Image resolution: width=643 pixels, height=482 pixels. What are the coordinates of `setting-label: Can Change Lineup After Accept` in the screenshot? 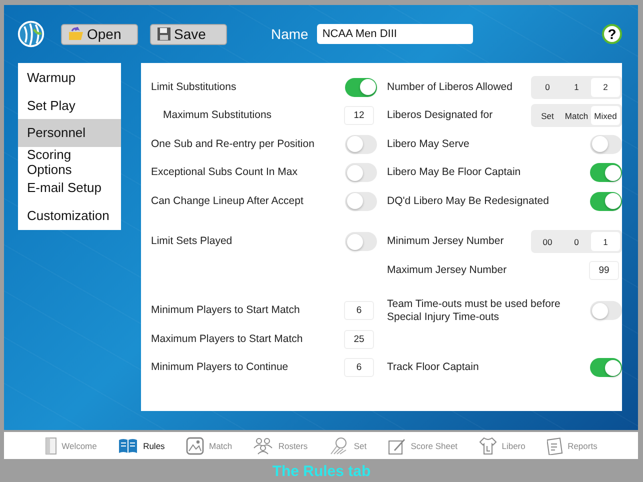 It's located at (227, 201).